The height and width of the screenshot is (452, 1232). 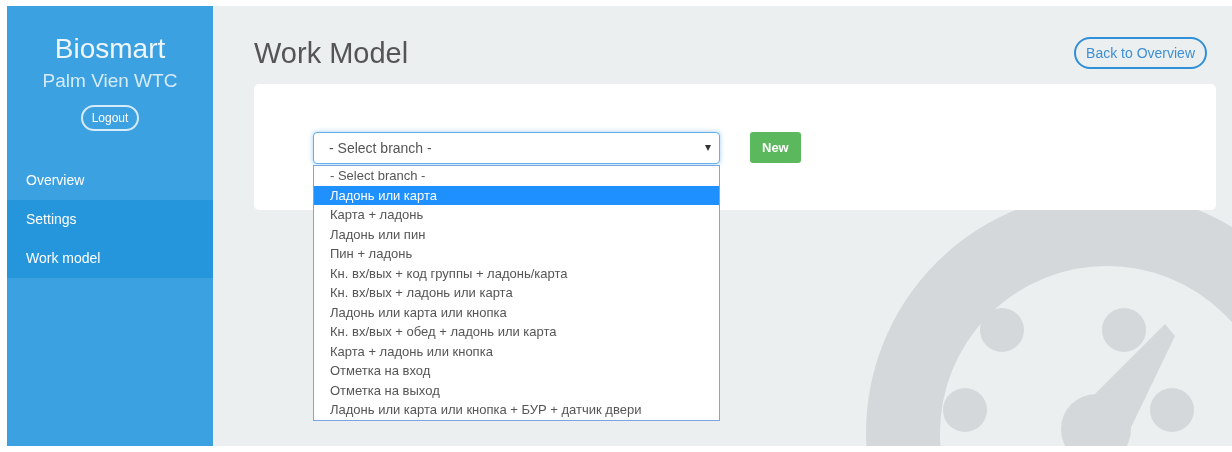 I want to click on dropdown-option: Ладонь или карта или кнопка + БУР + датчик двери, so click(x=516, y=410).